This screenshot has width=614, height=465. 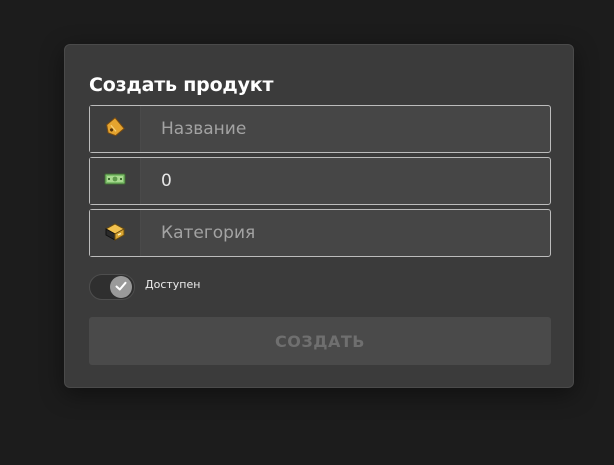 I want to click on price-field, so click(x=320, y=181).